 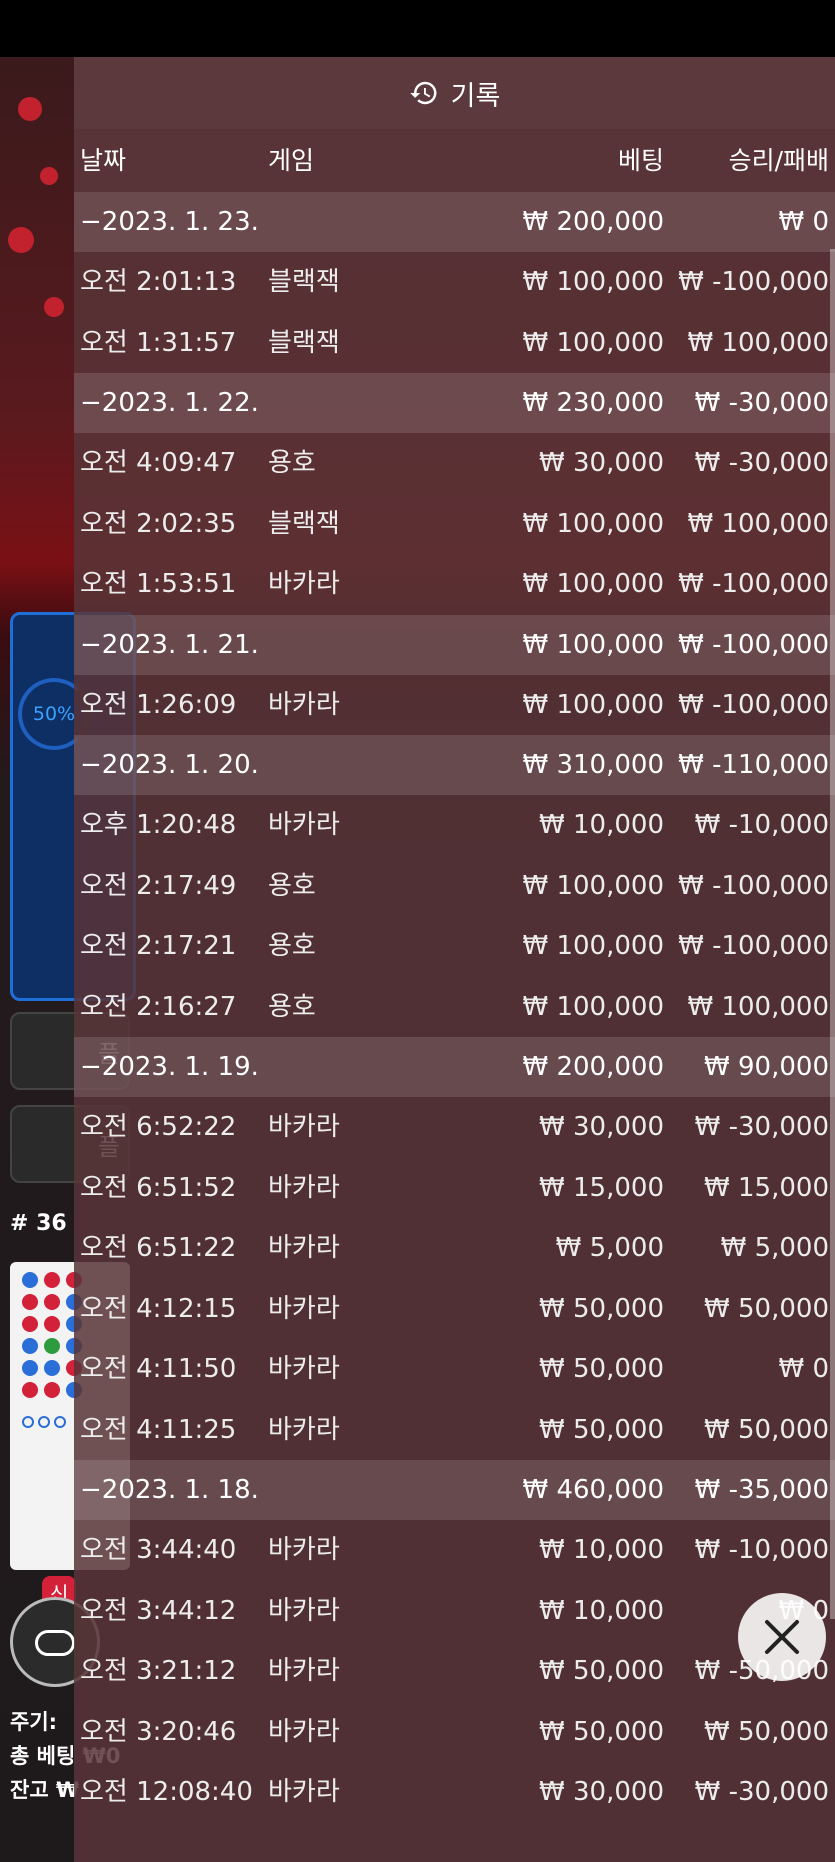 I want to click on group-bet-total: ₩ 230,000, so click(x=593, y=403).